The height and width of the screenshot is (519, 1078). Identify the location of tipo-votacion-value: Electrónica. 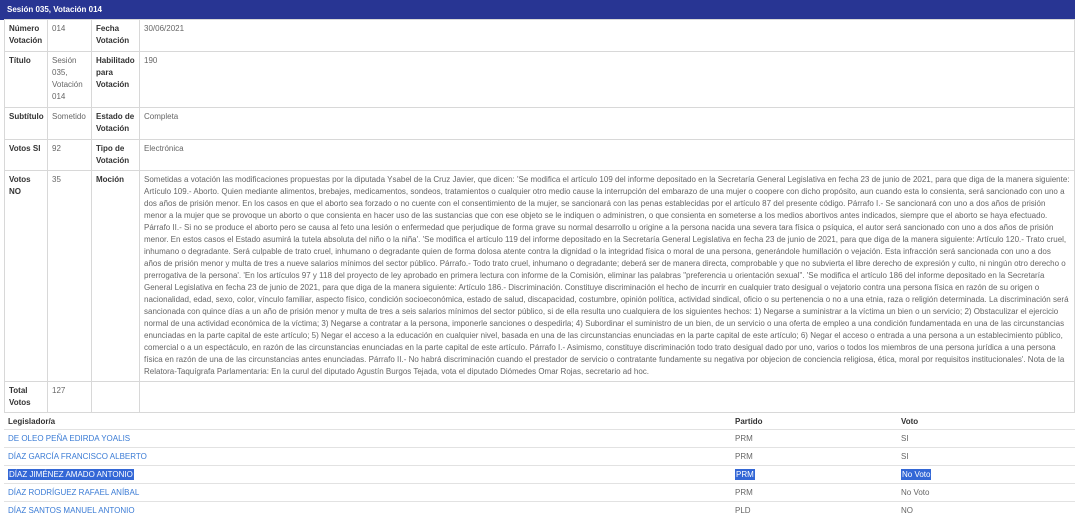
(607, 155).